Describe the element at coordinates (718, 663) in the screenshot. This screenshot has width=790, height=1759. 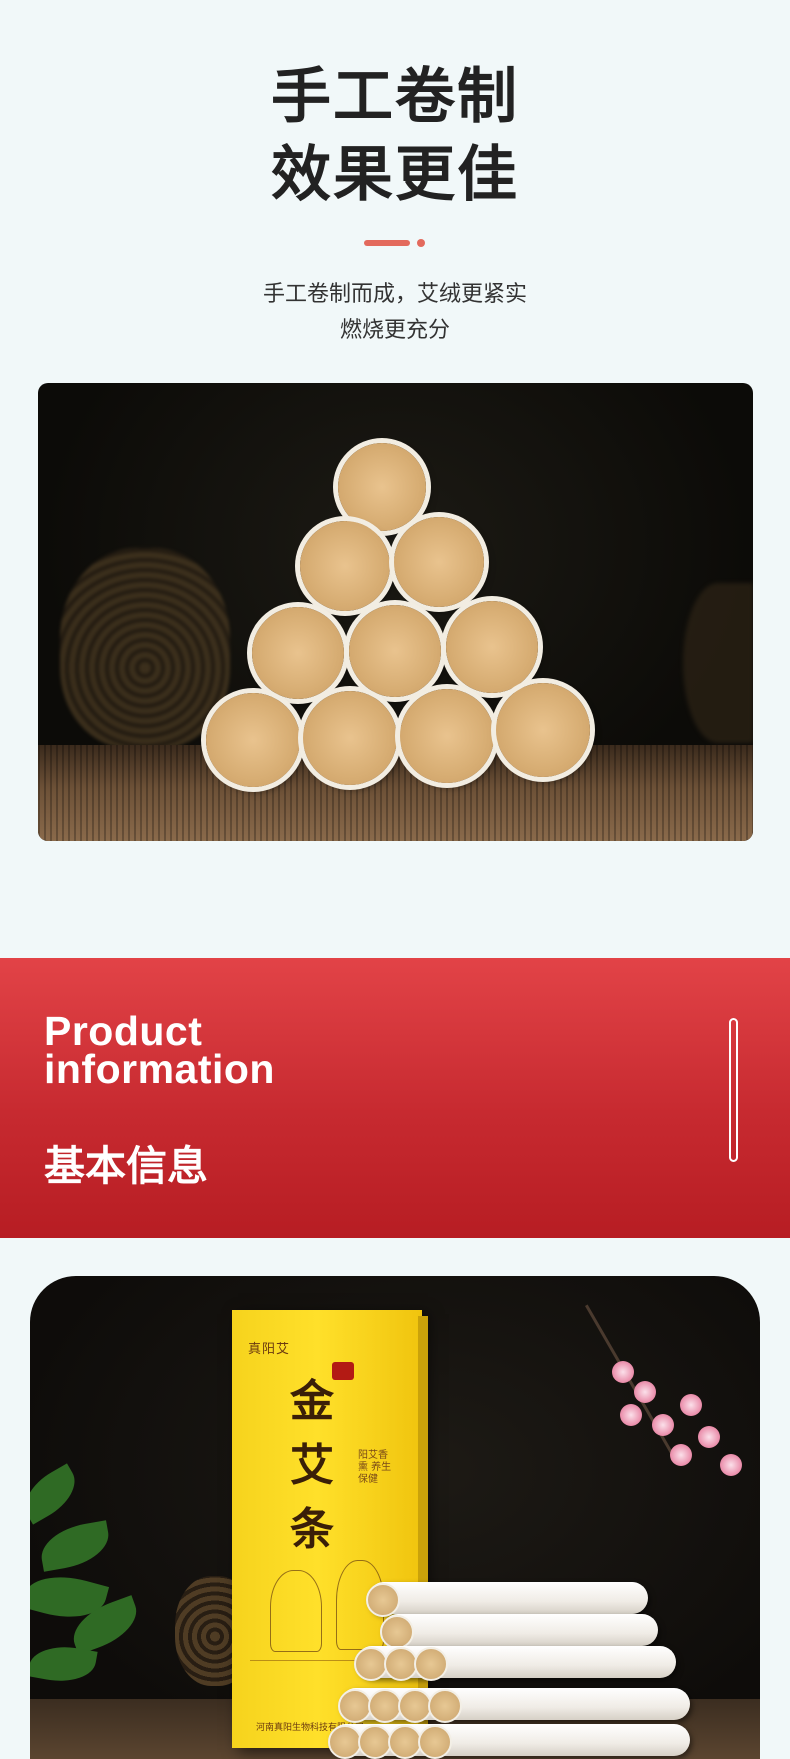
I see `background-object` at that location.